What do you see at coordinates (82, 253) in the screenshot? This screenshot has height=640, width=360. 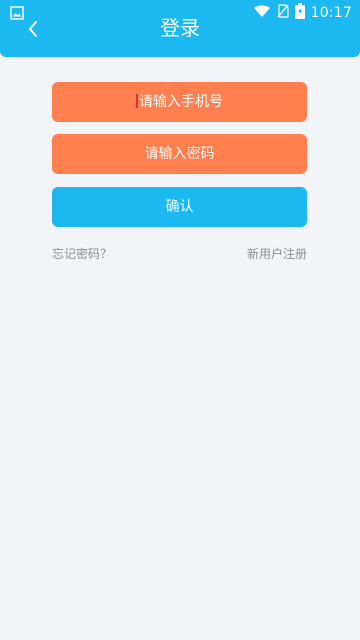 I see `forgot-password-link: 忘记密码？` at bounding box center [82, 253].